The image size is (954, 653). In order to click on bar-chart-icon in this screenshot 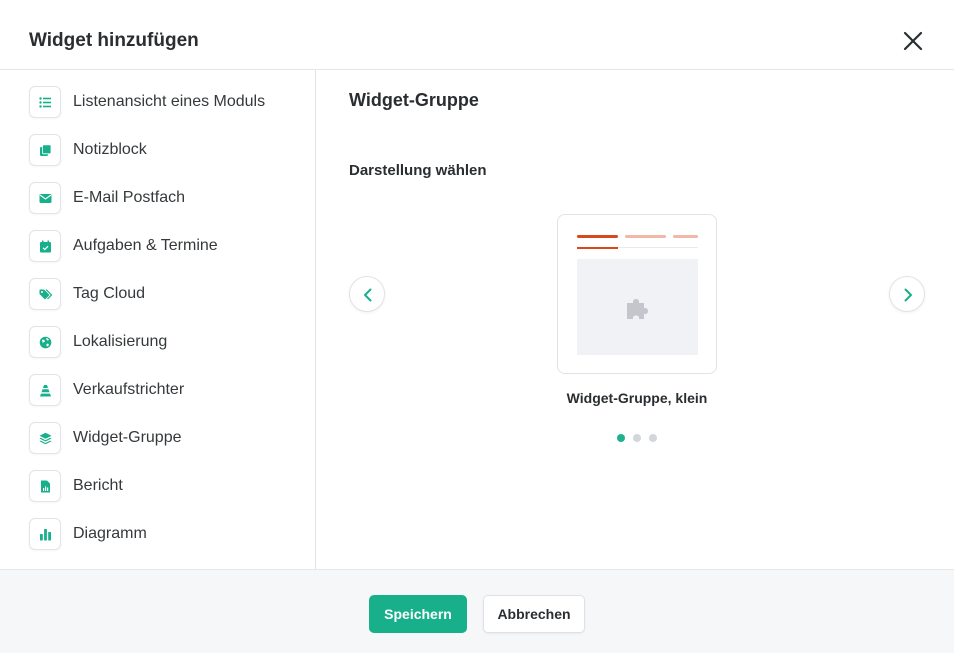, I will do `click(45, 535)`.